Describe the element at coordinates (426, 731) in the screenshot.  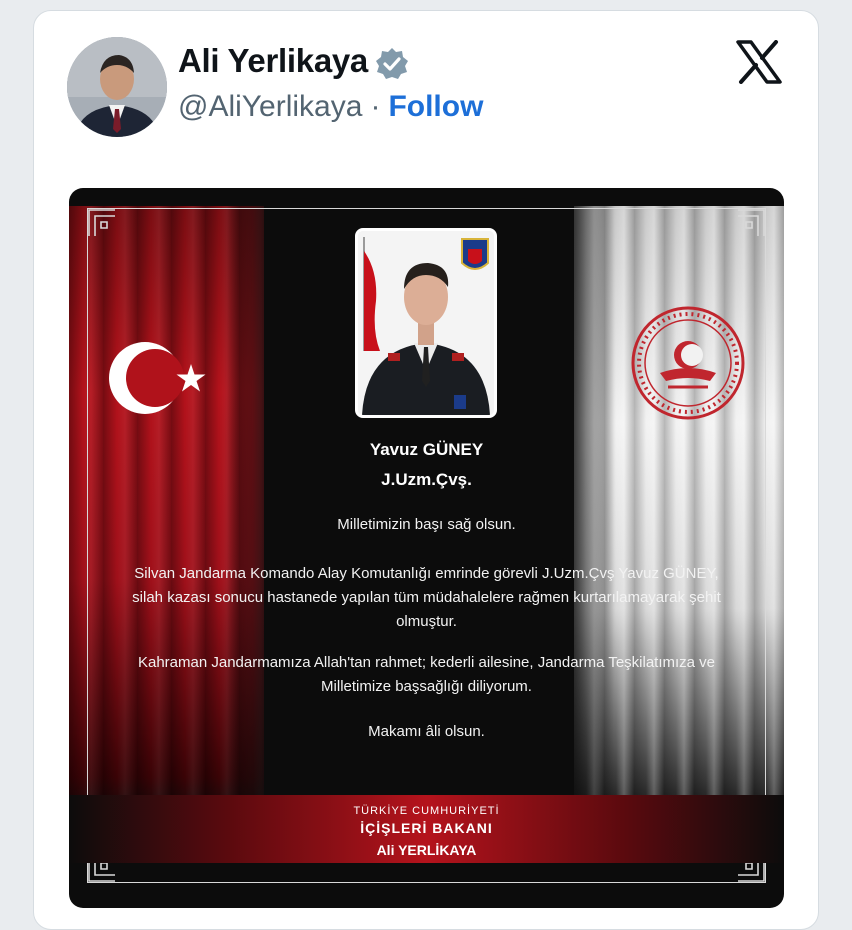
I see `condolence-line-4: Makamı âli olsun.` at that location.